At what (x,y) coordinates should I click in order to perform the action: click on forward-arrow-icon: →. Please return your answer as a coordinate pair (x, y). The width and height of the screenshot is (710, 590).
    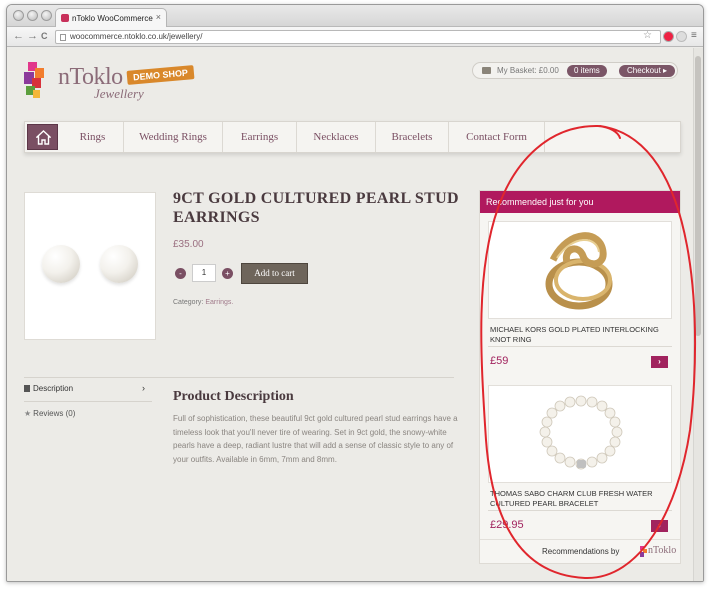
    Looking at the image, I should click on (32, 36).